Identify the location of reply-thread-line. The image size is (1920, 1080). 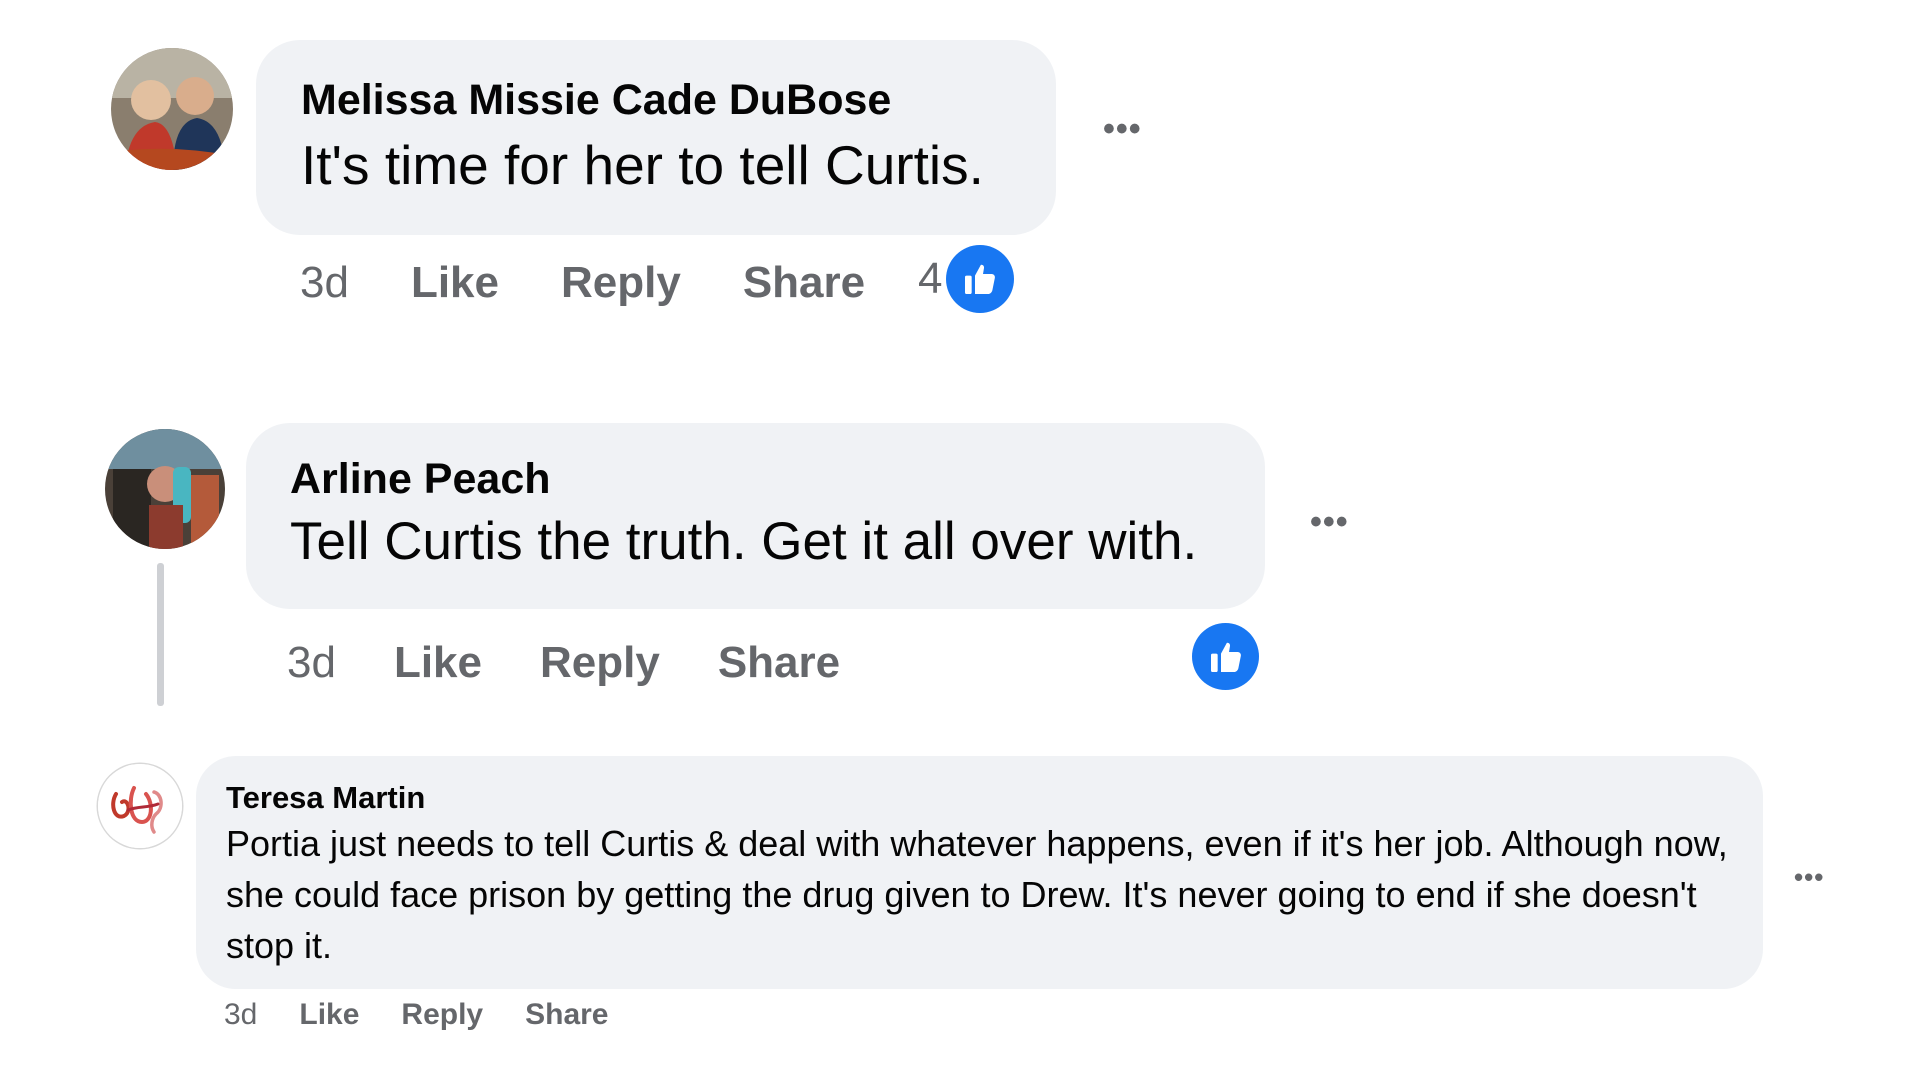
(160, 634).